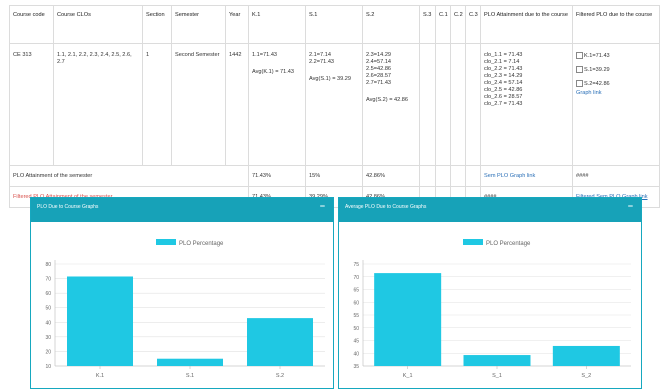 The height and width of the screenshot is (389, 663). What do you see at coordinates (490, 210) in the screenshot?
I see `panel-header: Average PLO Due to Course Graphs −` at bounding box center [490, 210].